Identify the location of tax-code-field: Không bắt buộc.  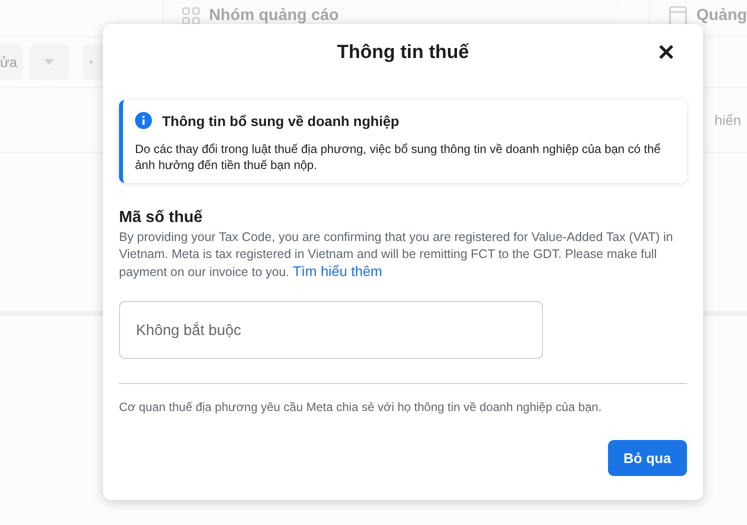
(331, 330).